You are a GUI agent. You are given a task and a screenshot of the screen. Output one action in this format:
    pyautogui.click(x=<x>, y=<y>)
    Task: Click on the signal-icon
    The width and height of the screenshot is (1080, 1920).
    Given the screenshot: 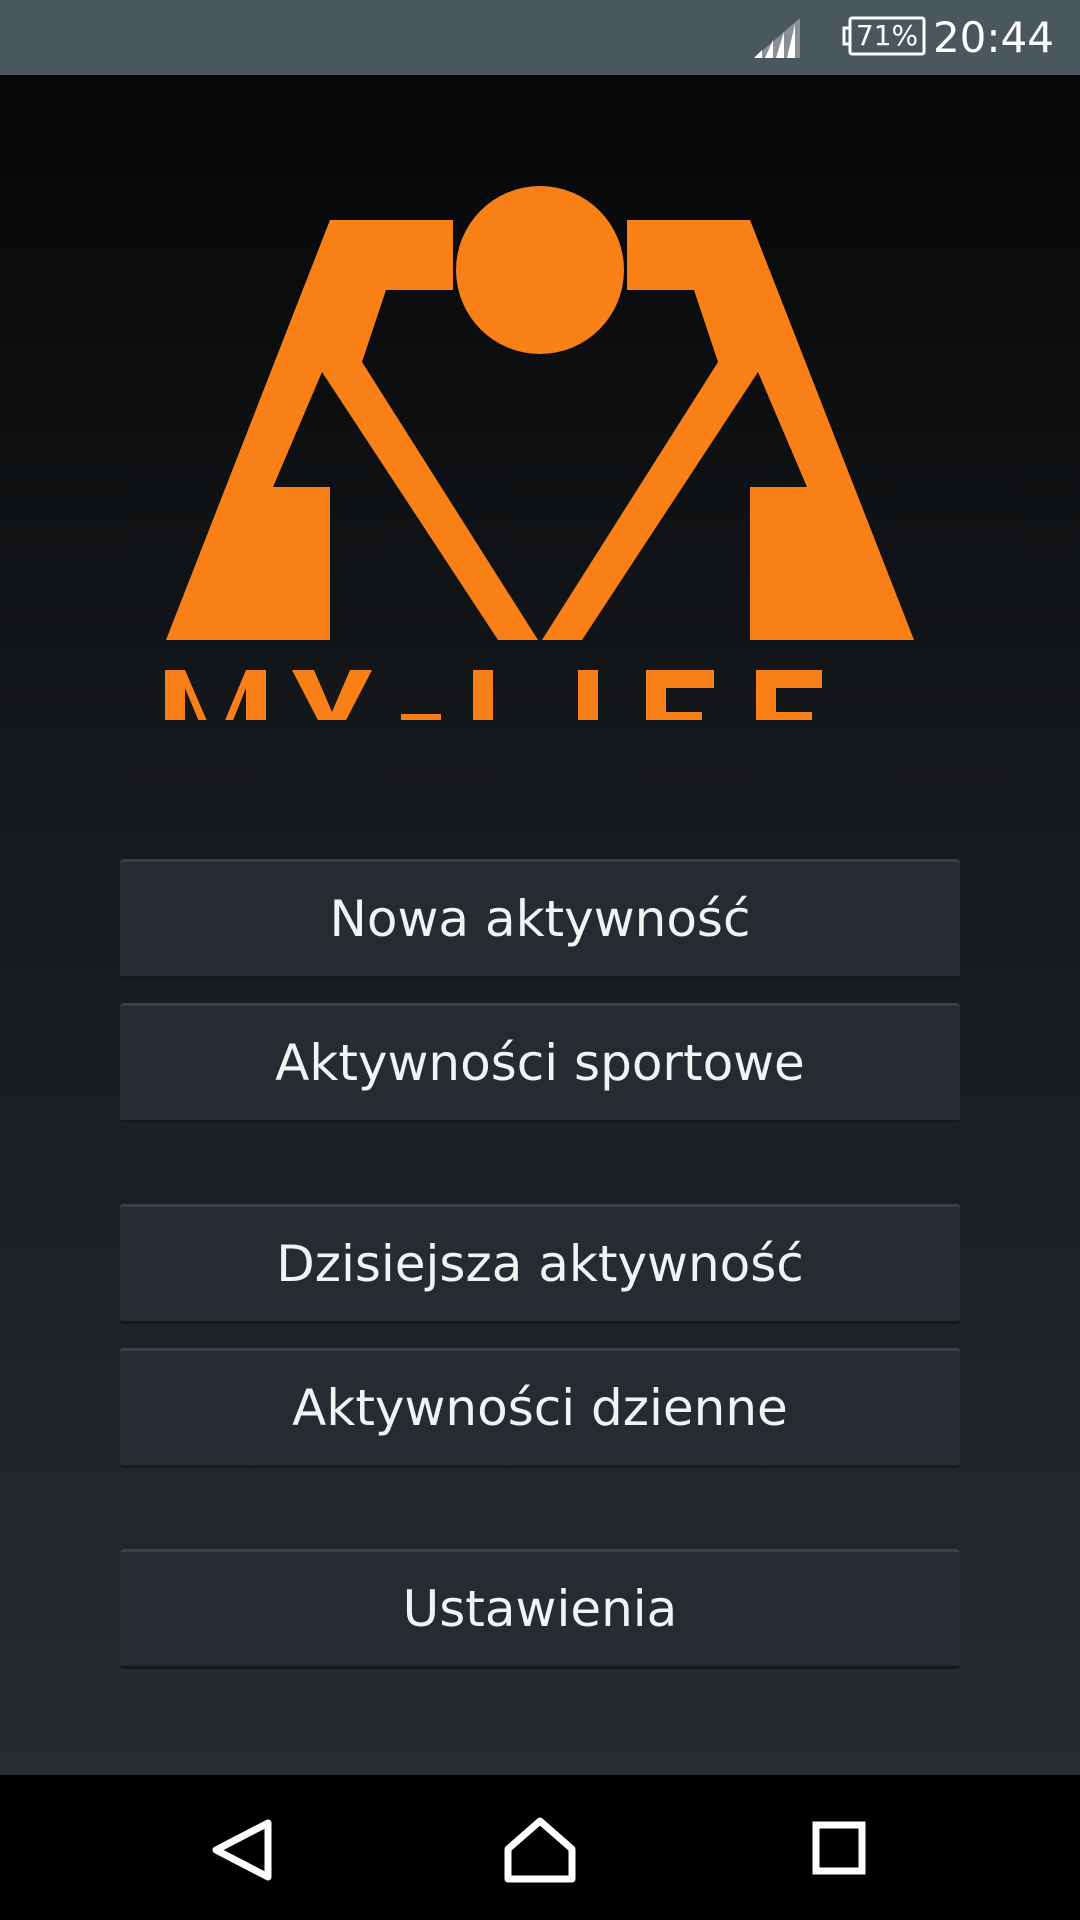 What is the action you would take?
    pyautogui.click(x=777, y=38)
    